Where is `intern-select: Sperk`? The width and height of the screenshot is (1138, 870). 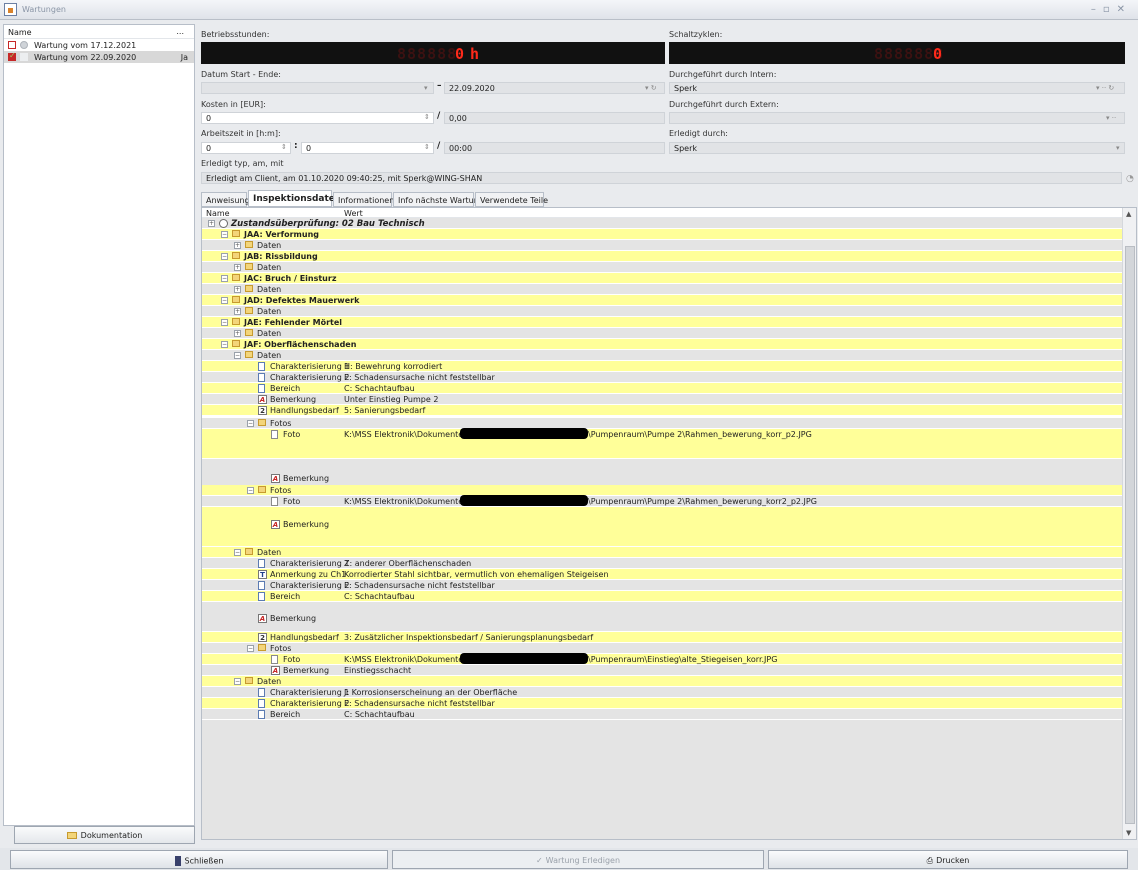
intern-select: Sperk is located at coordinates (897, 88).